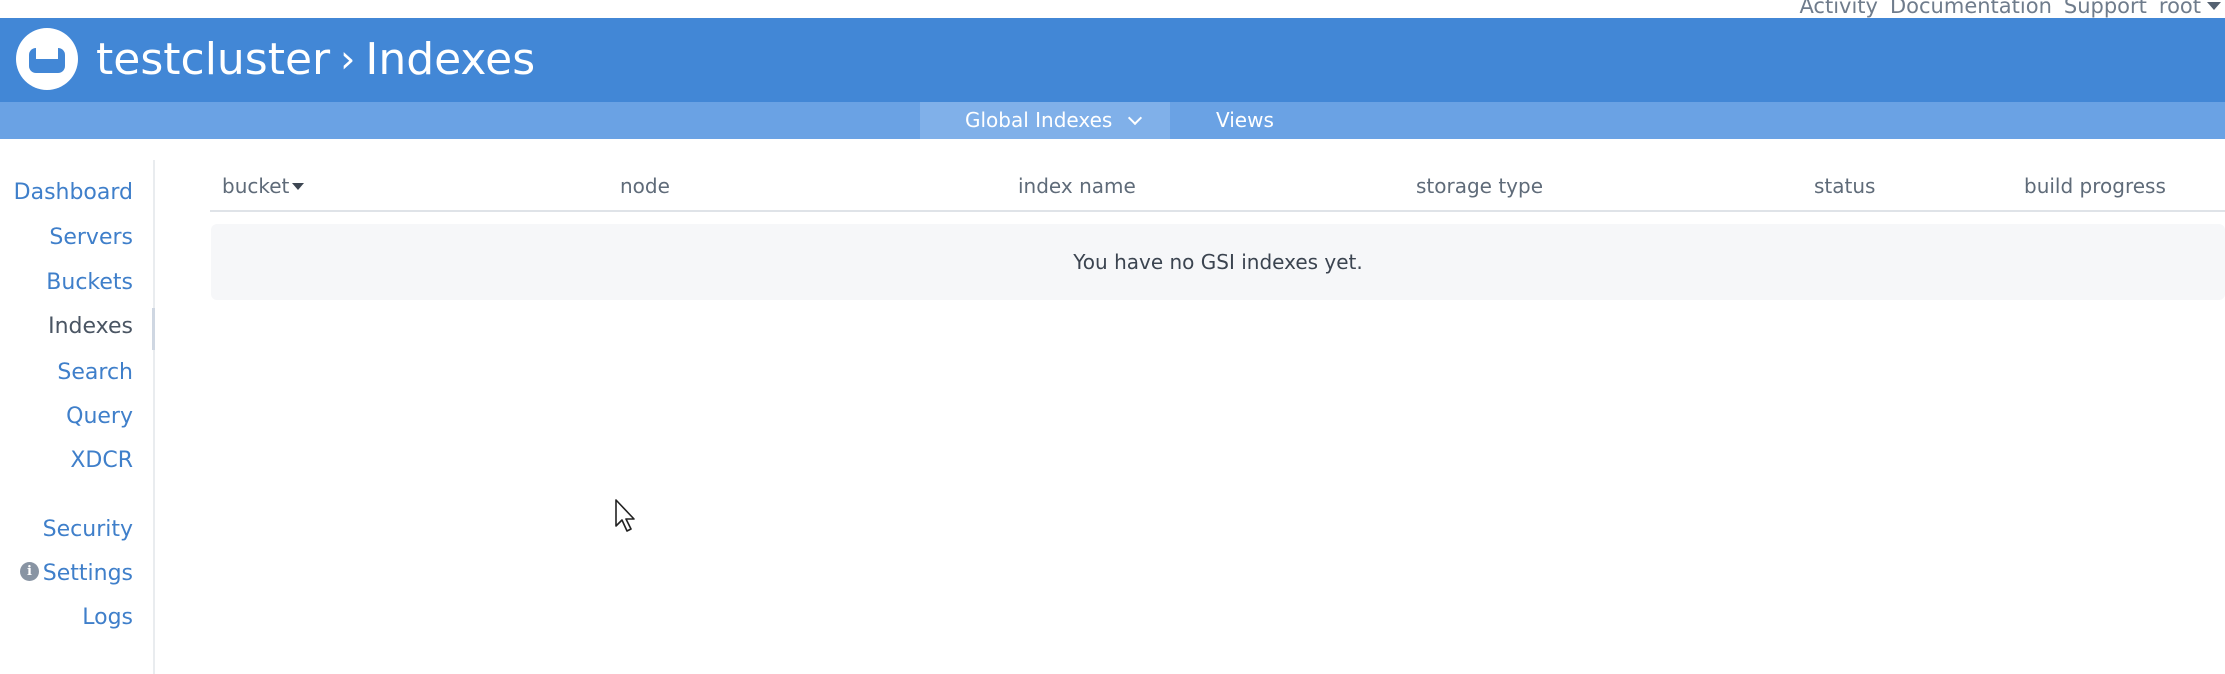  I want to click on sidebar-item-logs: Logs, so click(107, 617).